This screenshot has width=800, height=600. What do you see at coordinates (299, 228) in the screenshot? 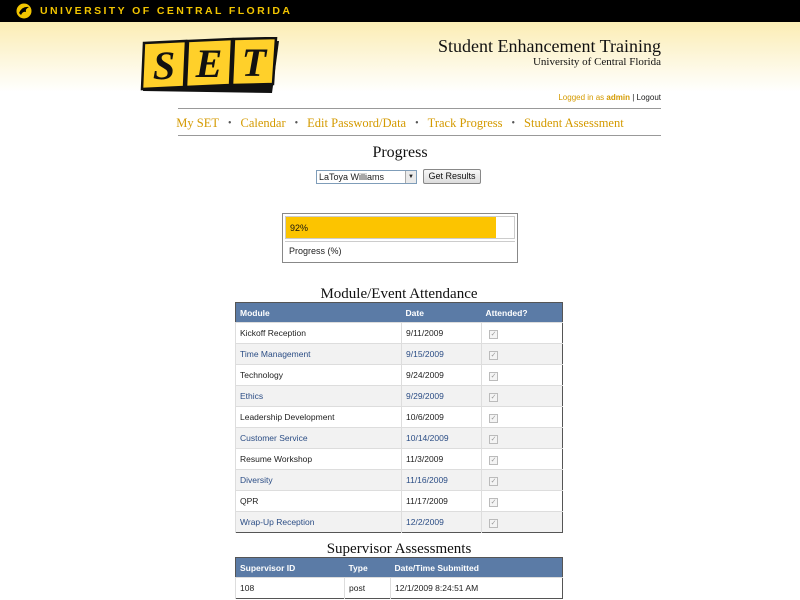
I see `progress-value: 92%` at bounding box center [299, 228].